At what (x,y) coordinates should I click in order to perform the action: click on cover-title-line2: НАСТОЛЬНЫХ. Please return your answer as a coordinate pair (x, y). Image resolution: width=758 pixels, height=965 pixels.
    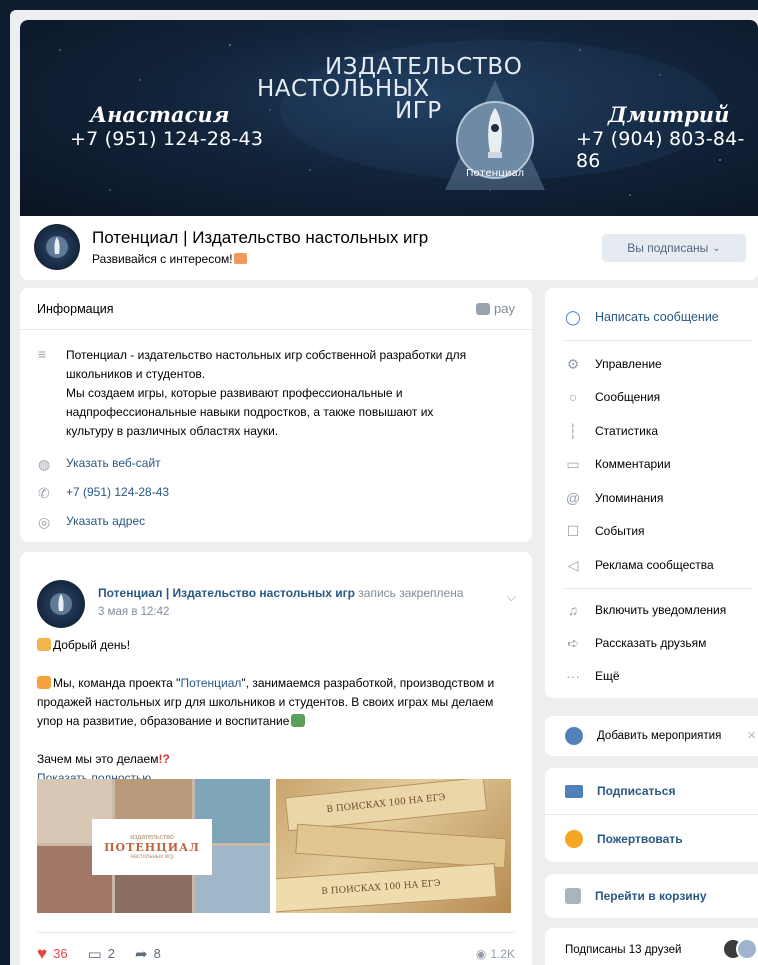
    Looking at the image, I should click on (343, 89).